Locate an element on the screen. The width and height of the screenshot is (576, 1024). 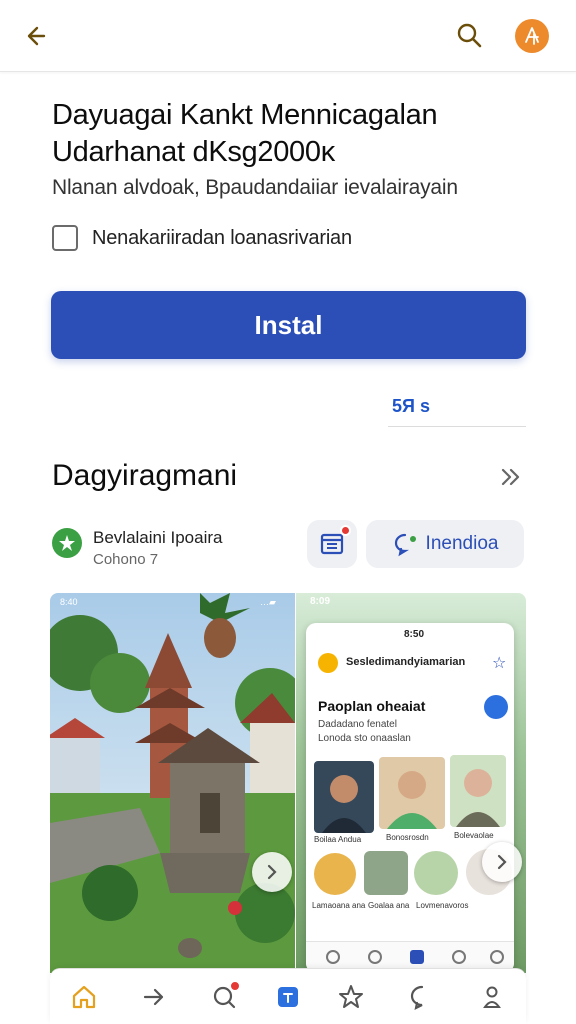
divider is located at coordinates (457, 426).